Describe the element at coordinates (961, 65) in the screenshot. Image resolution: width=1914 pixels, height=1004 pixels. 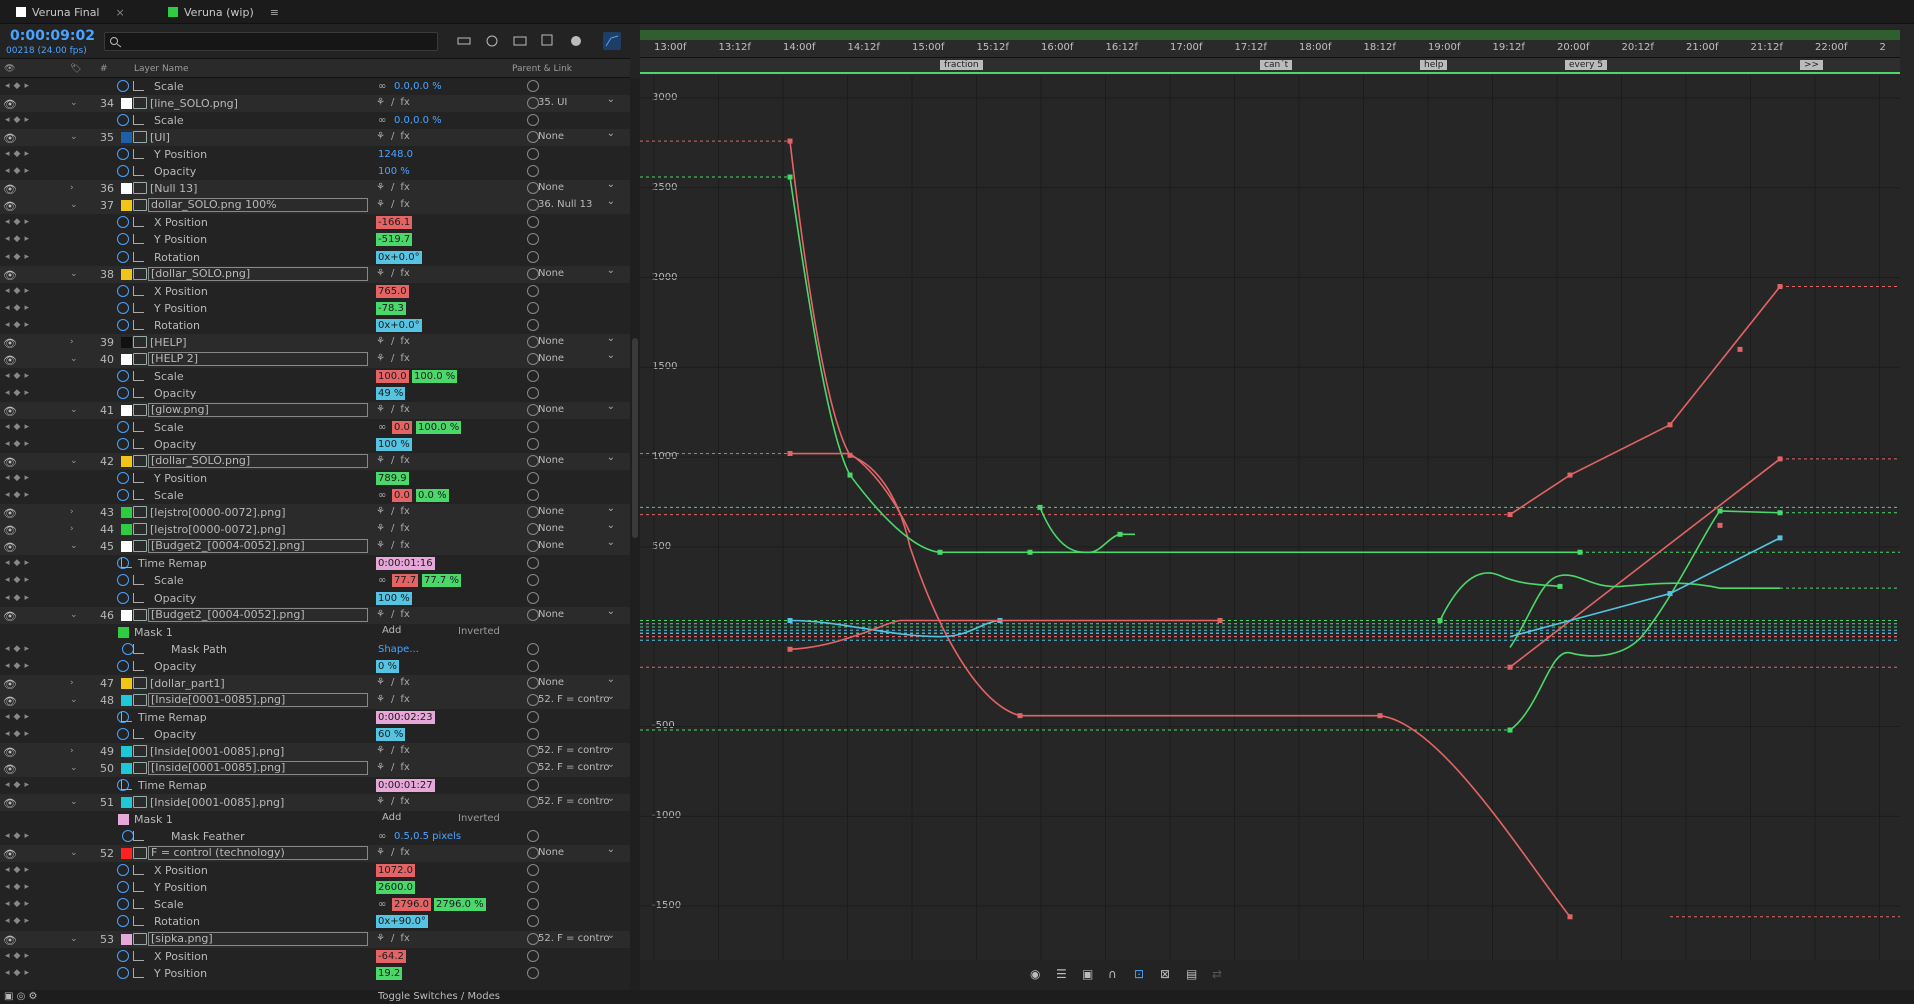
I see `comp-marker: fraction` at that location.